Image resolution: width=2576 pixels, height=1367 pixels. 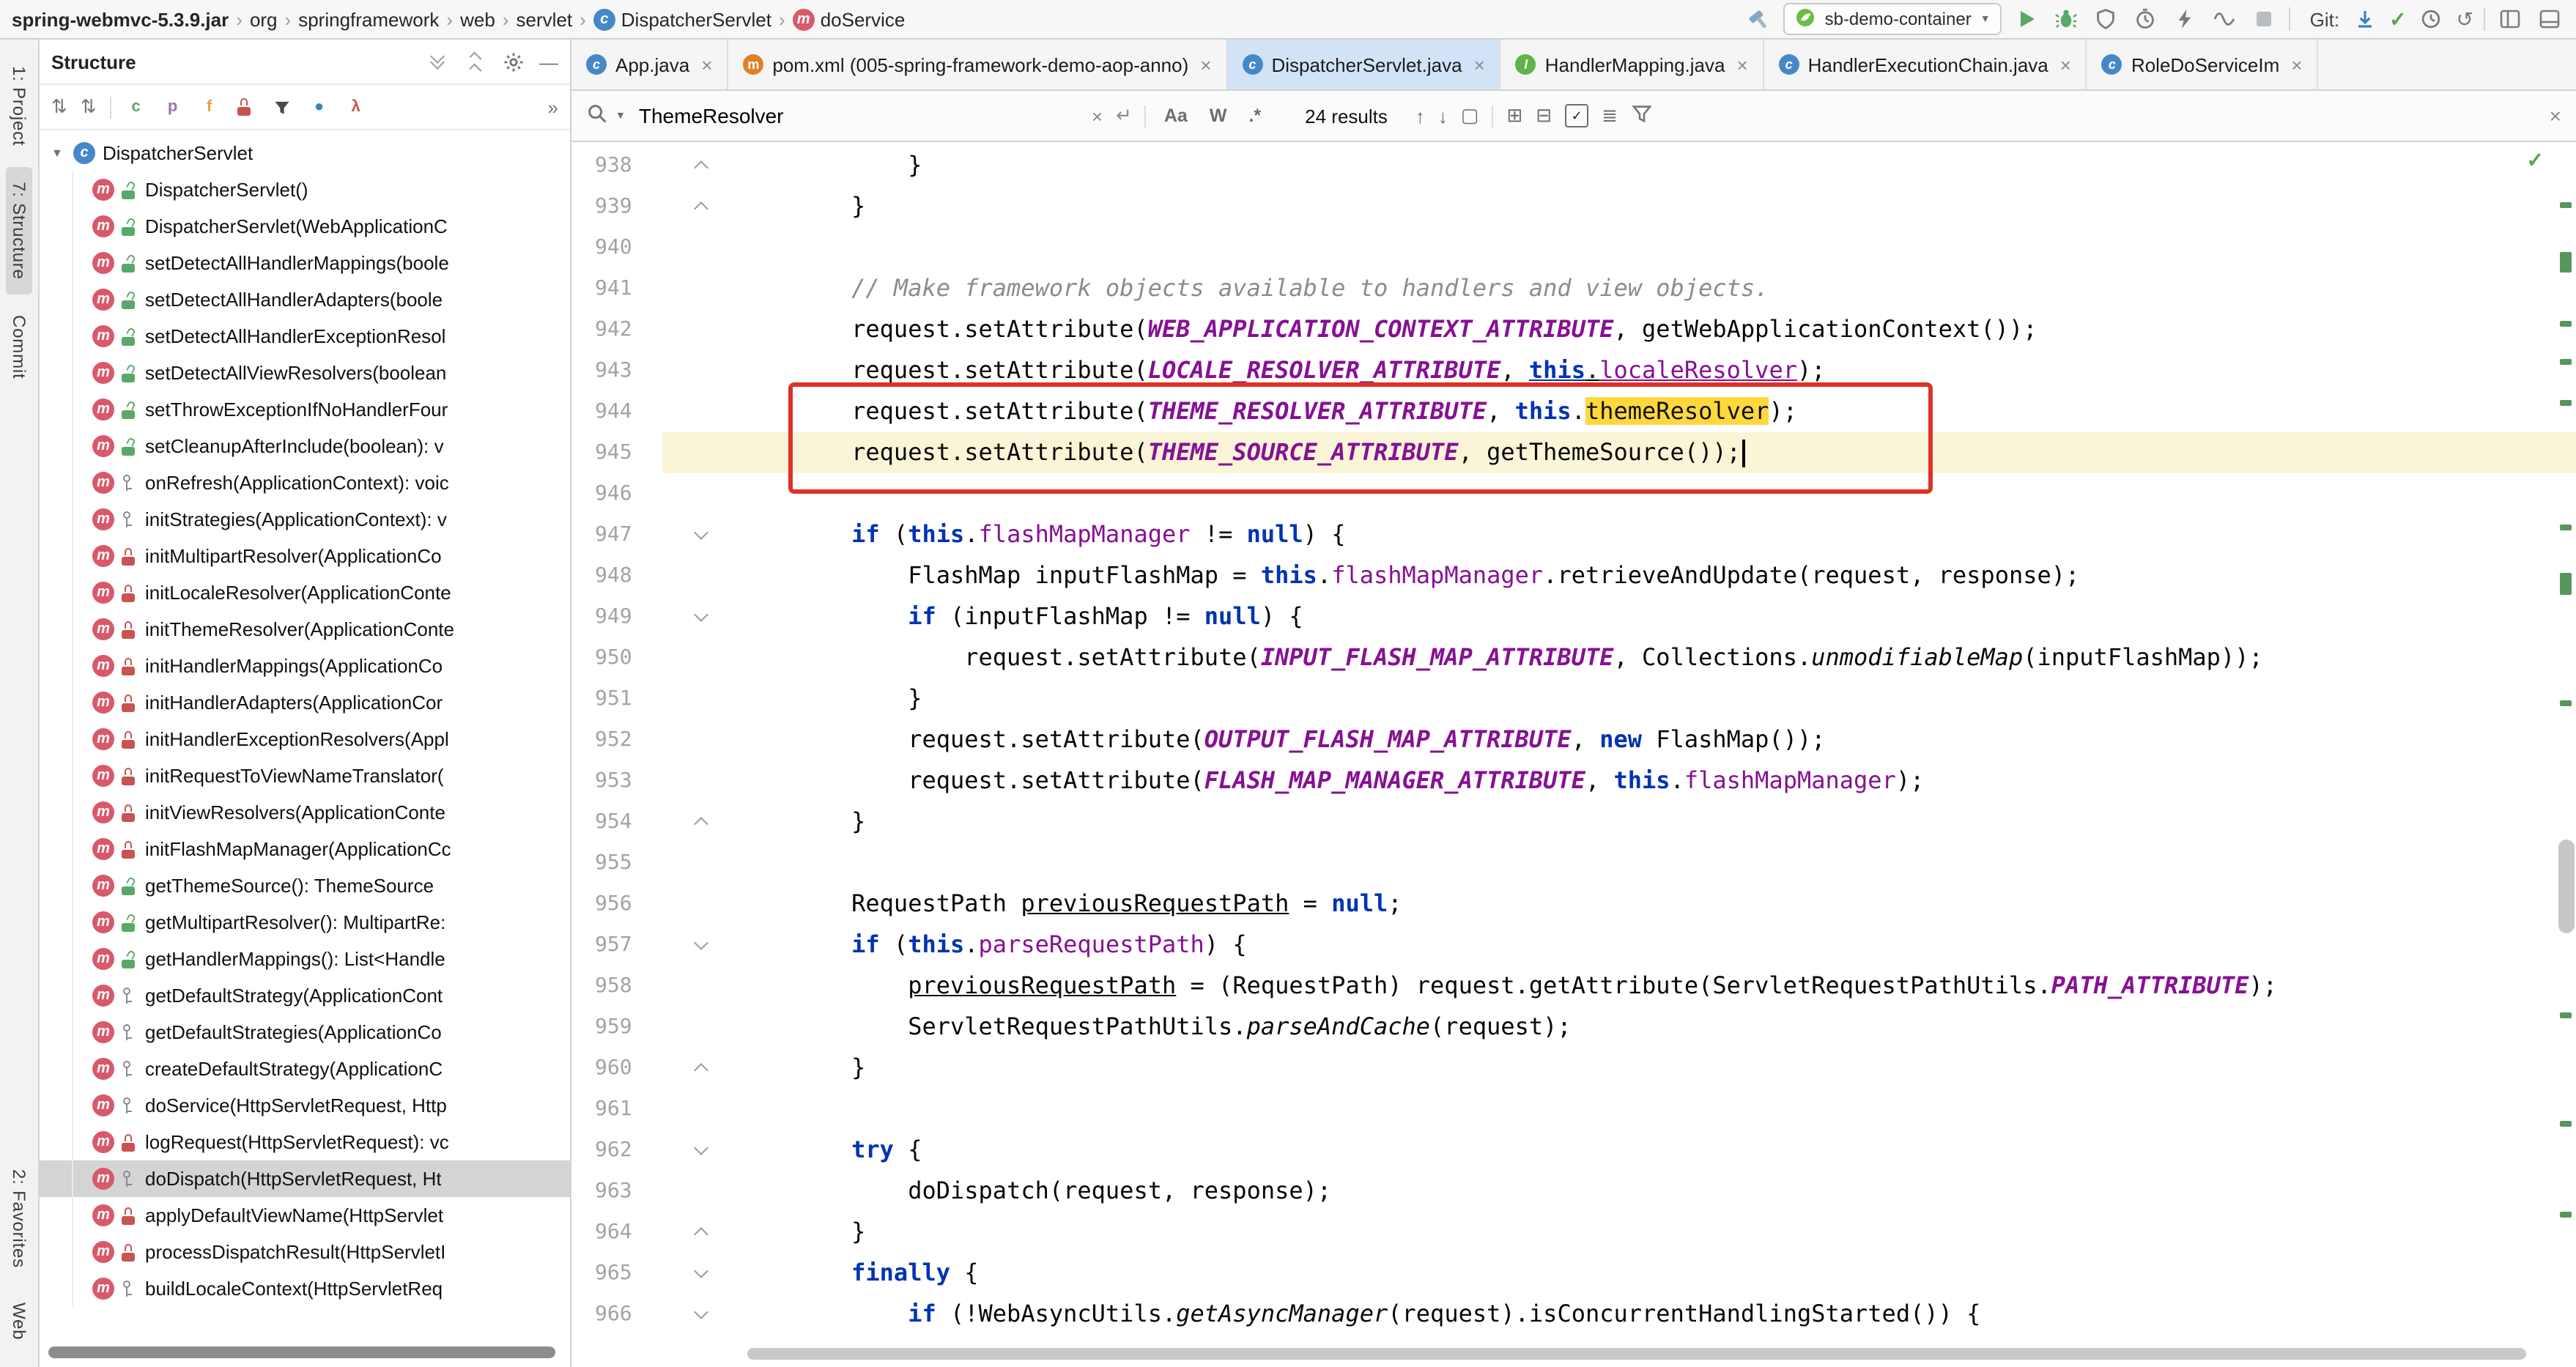 What do you see at coordinates (616, 1191) in the screenshot?
I see `line-number: 963` at bounding box center [616, 1191].